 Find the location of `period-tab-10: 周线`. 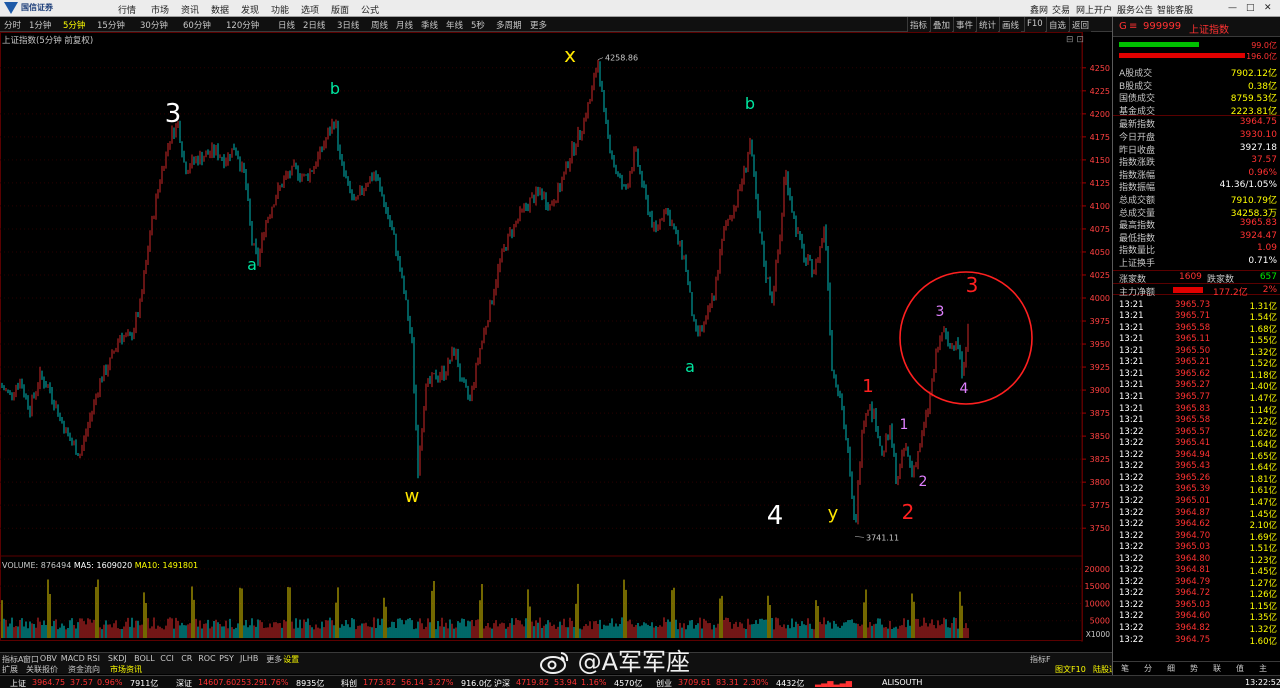

period-tab-10: 周线 is located at coordinates (379, 25).